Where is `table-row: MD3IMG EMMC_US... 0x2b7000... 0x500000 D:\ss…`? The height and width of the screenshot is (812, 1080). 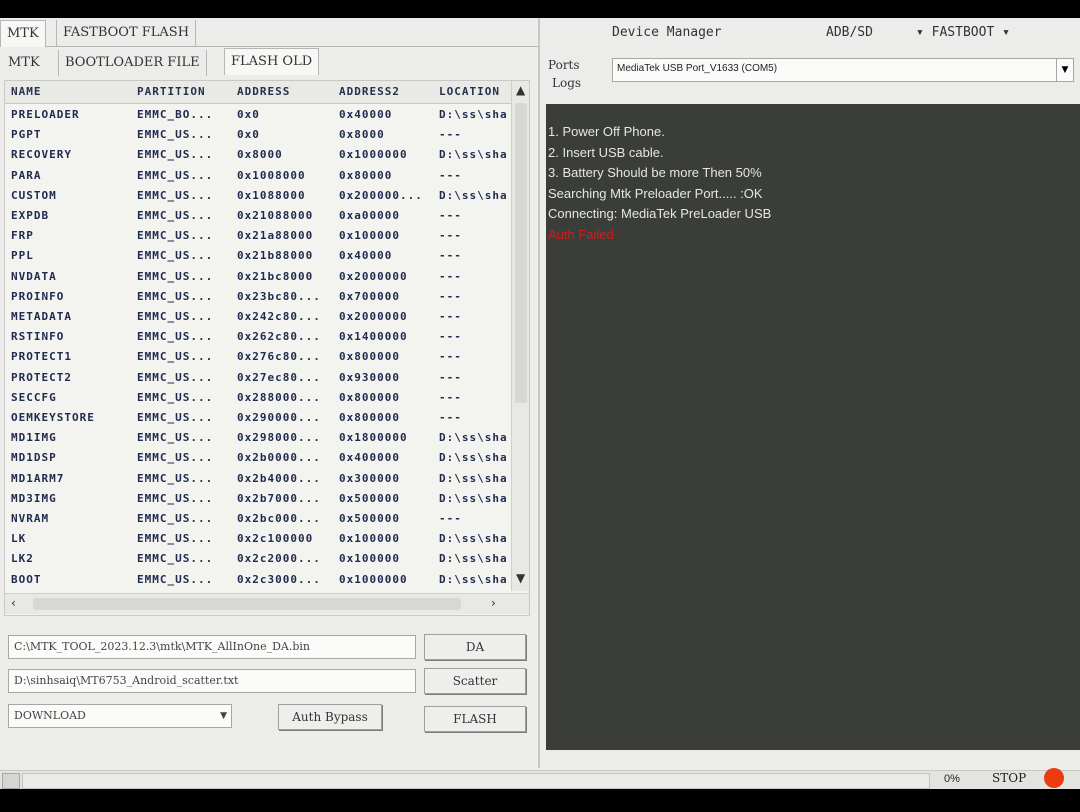 table-row: MD3IMG EMMC_US... 0x2b7000... 0x500000 D:\ss… is located at coordinates (258, 499).